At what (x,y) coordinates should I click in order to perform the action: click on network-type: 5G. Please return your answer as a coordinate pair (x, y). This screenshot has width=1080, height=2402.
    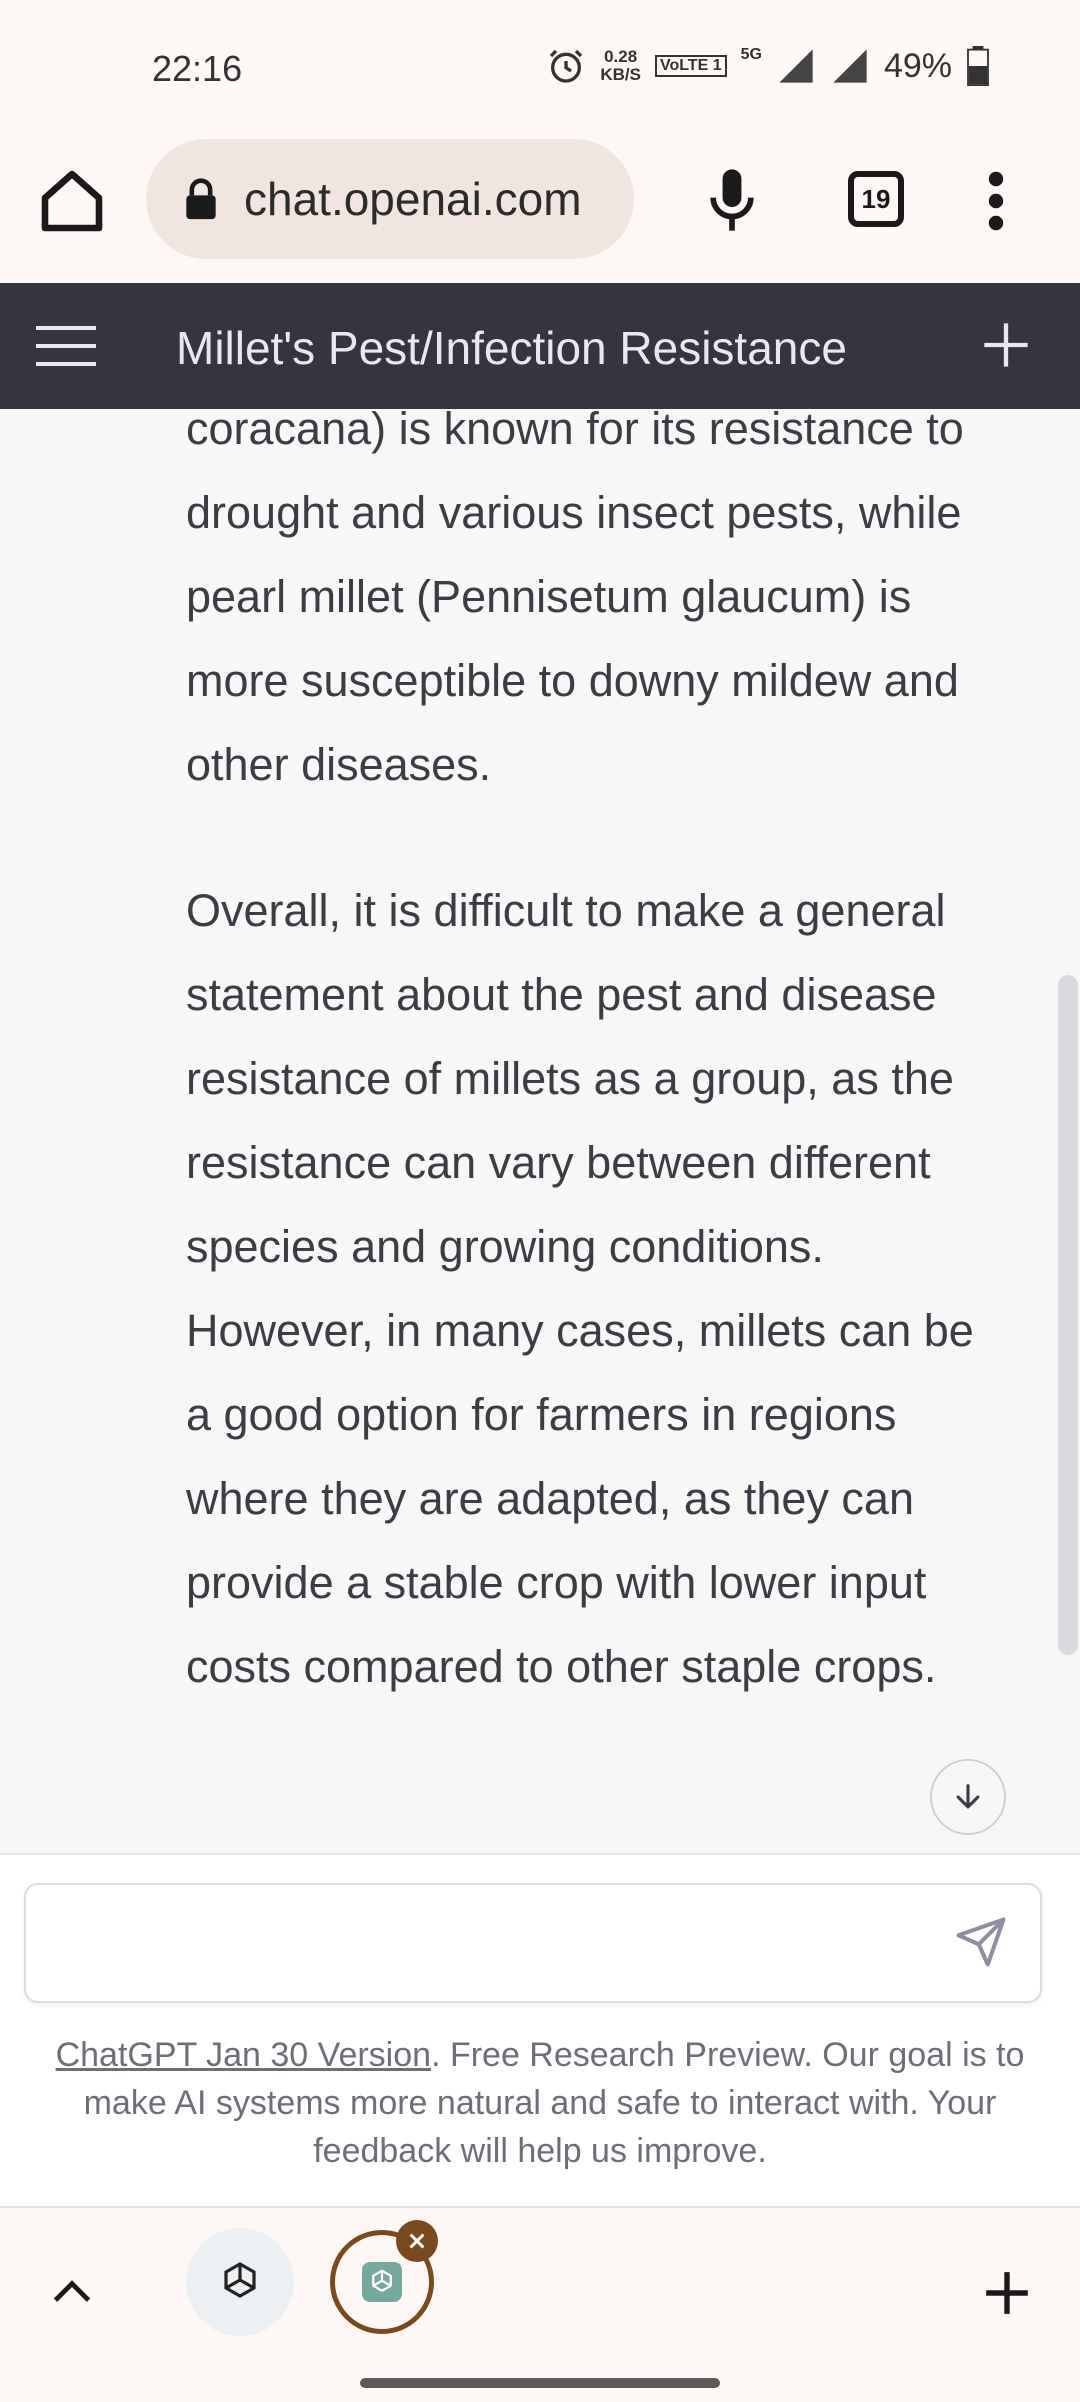
    Looking at the image, I should click on (751, 54).